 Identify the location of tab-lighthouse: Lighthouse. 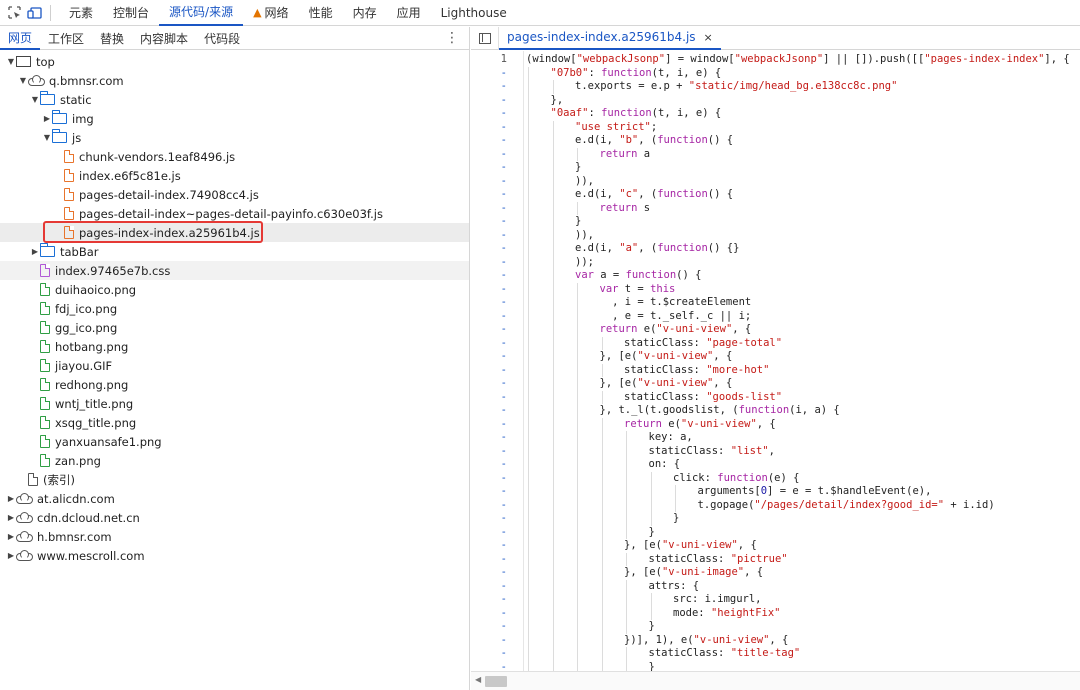
(474, 13).